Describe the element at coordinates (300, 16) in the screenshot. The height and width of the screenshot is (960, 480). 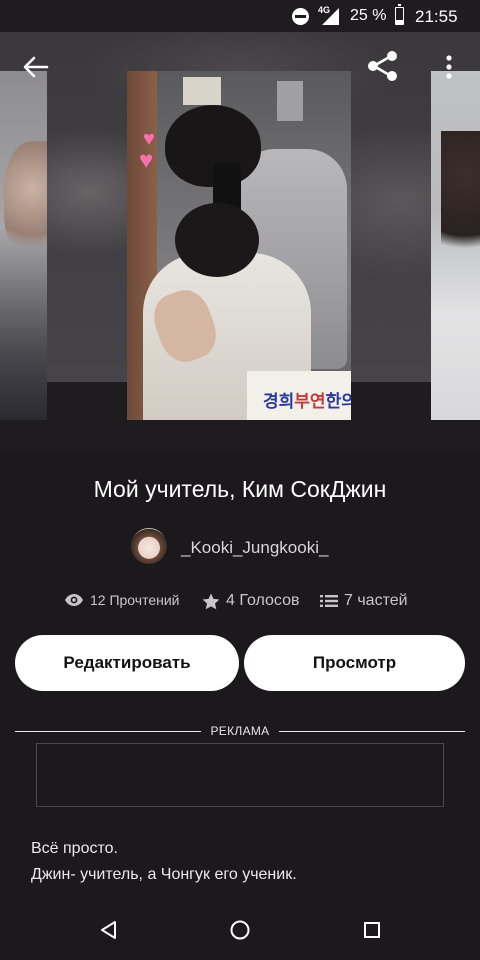
I see `do-not-disturb-icon` at that location.